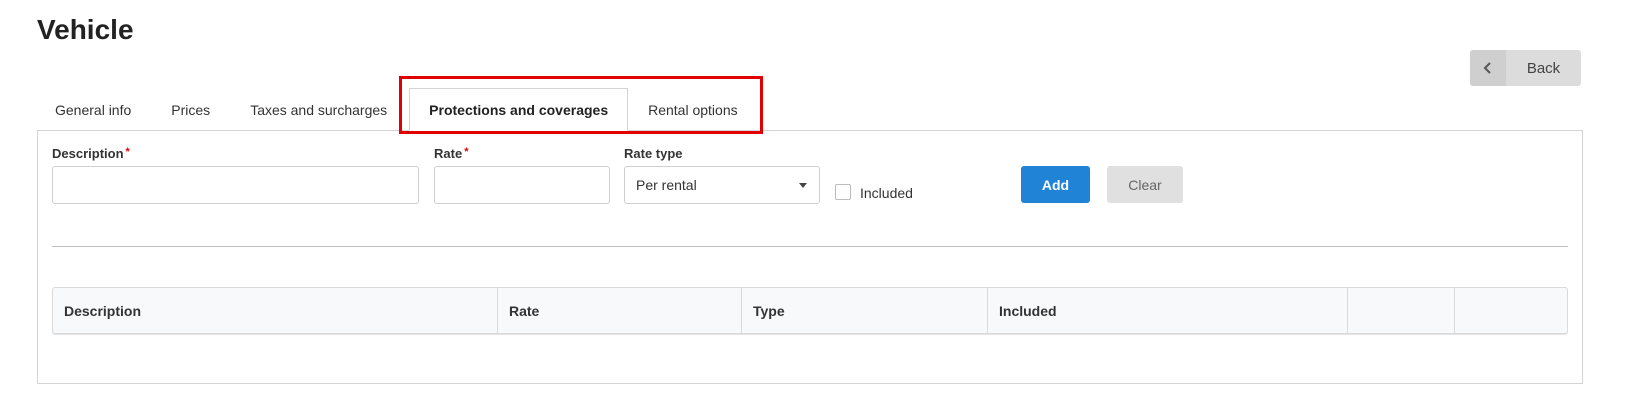 The height and width of the screenshot is (408, 1646). I want to click on column-header-rate: Rate, so click(620, 310).